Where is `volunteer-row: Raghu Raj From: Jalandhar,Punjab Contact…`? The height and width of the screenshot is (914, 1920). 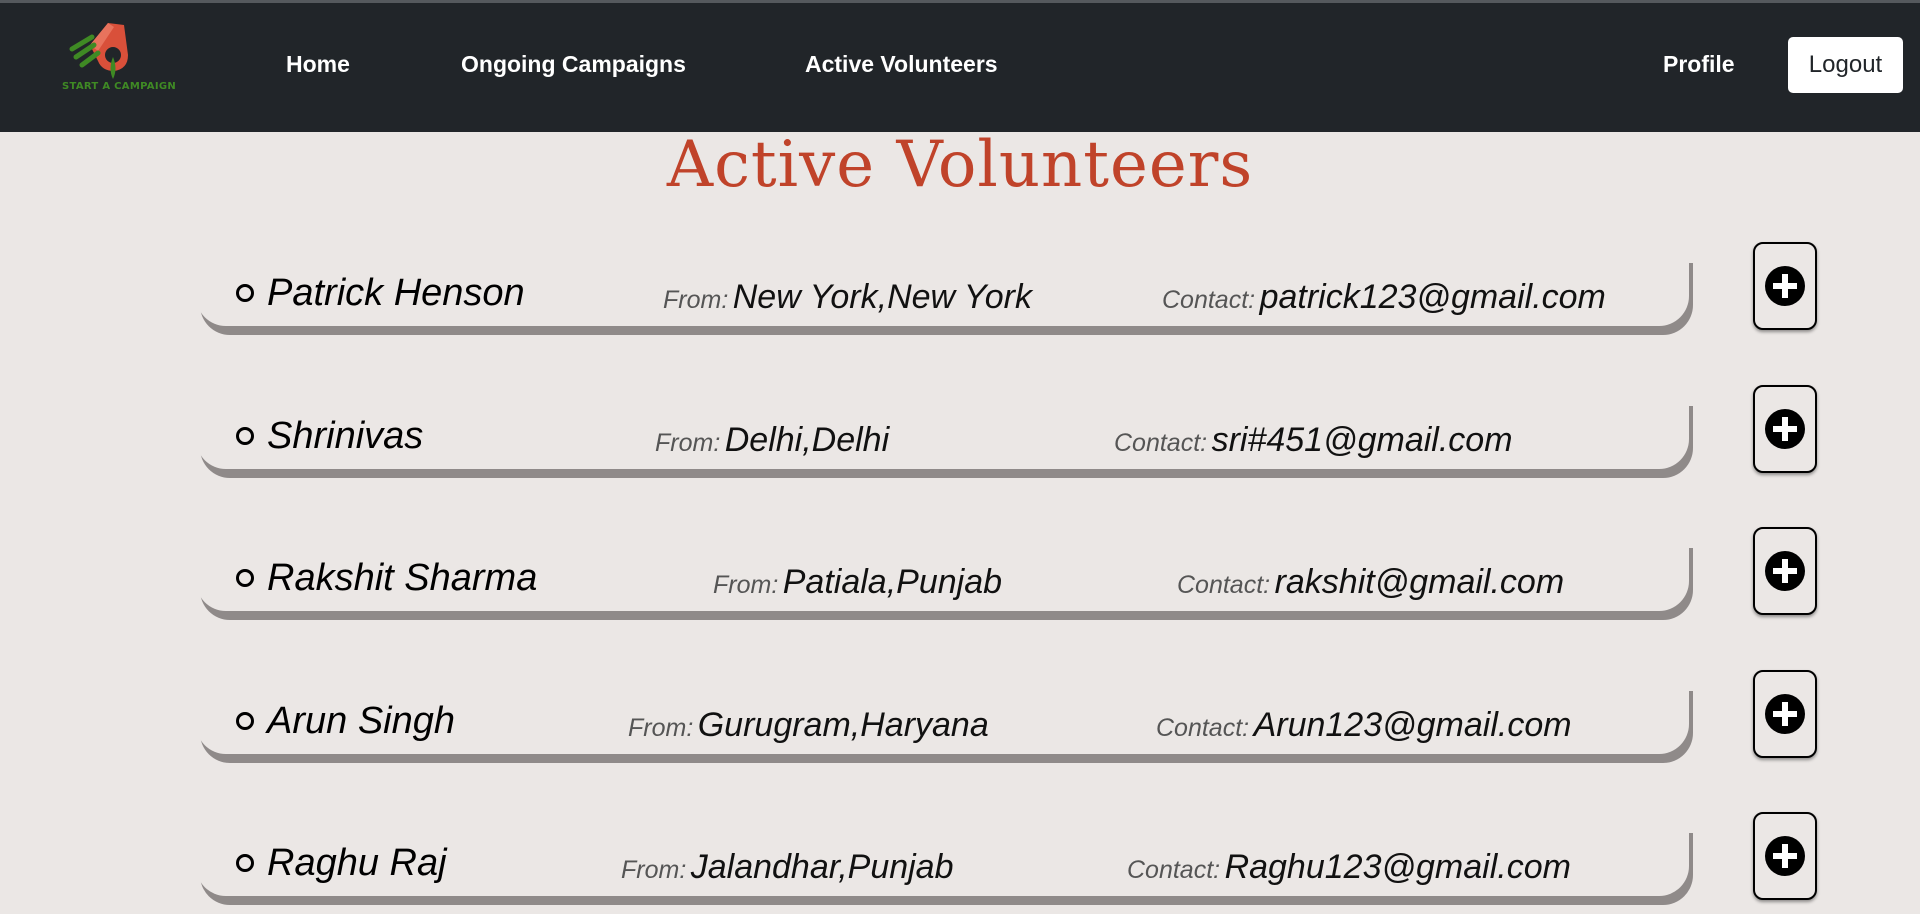
volunteer-row: Raghu Raj From: Jalandhar,Punjab Contact… is located at coordinates (1008, 863).